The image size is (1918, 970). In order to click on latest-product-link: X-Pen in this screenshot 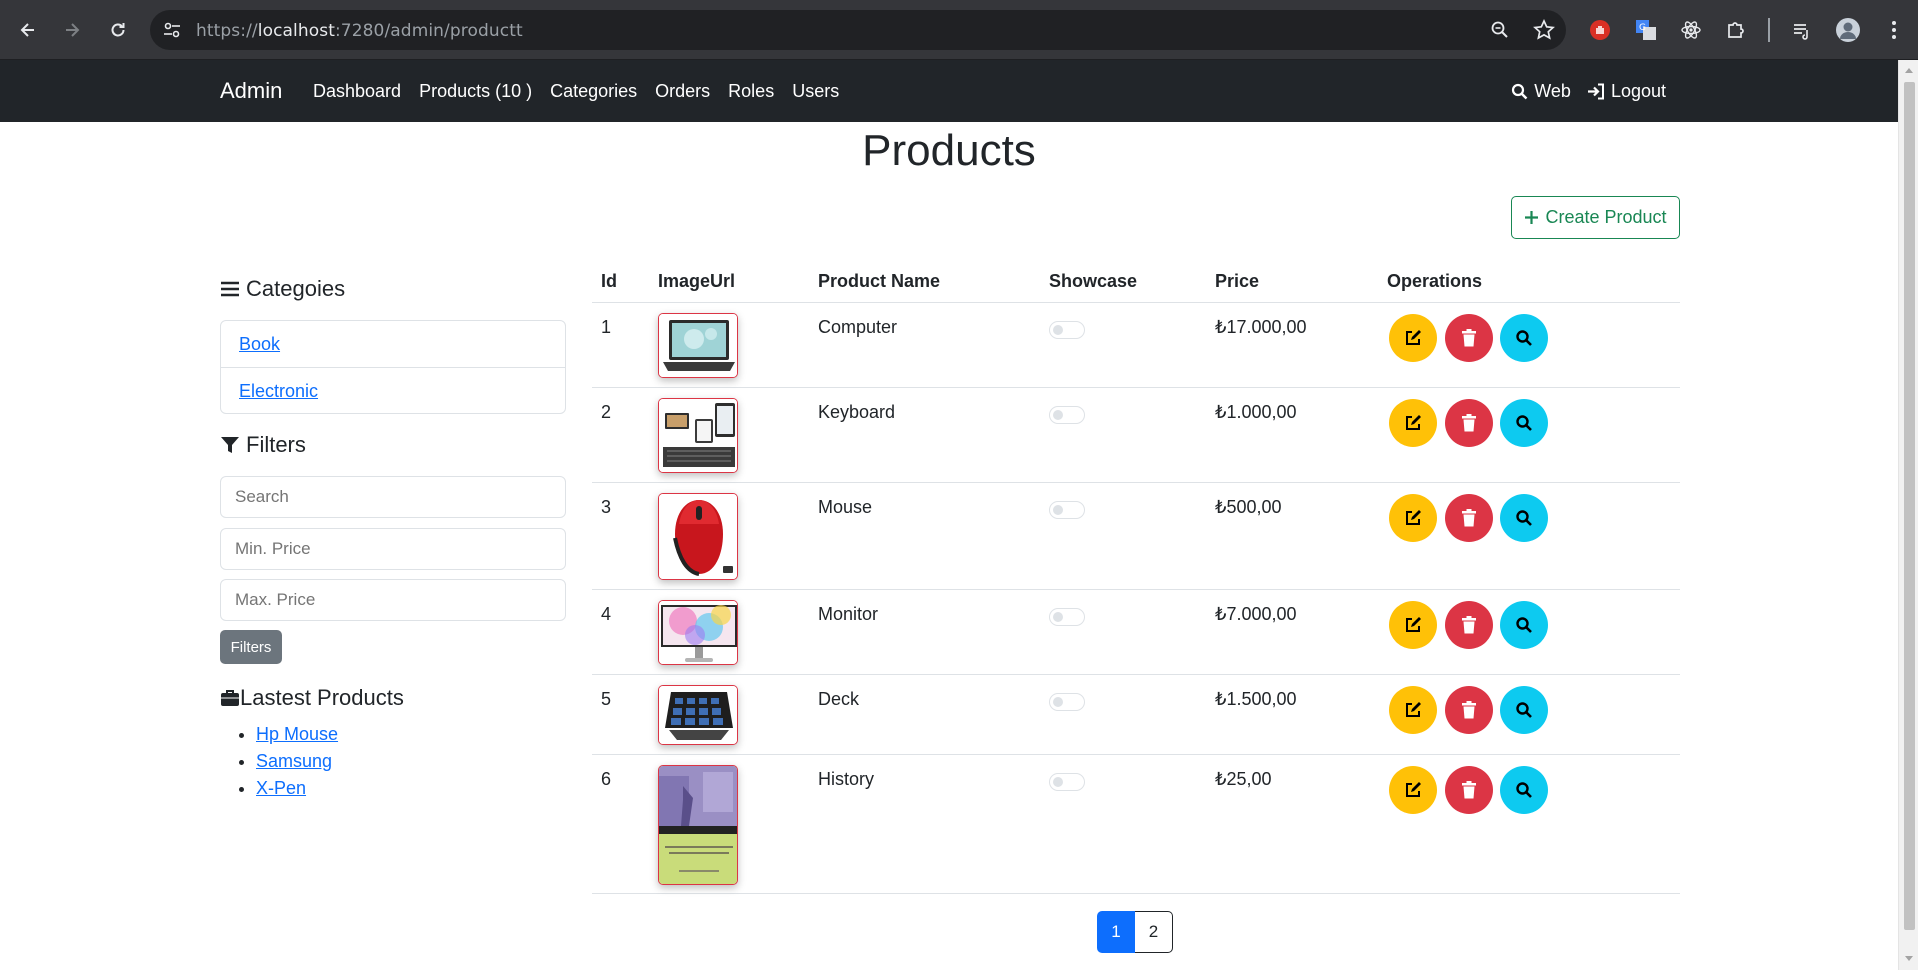, I will do `click(281, 788)`.